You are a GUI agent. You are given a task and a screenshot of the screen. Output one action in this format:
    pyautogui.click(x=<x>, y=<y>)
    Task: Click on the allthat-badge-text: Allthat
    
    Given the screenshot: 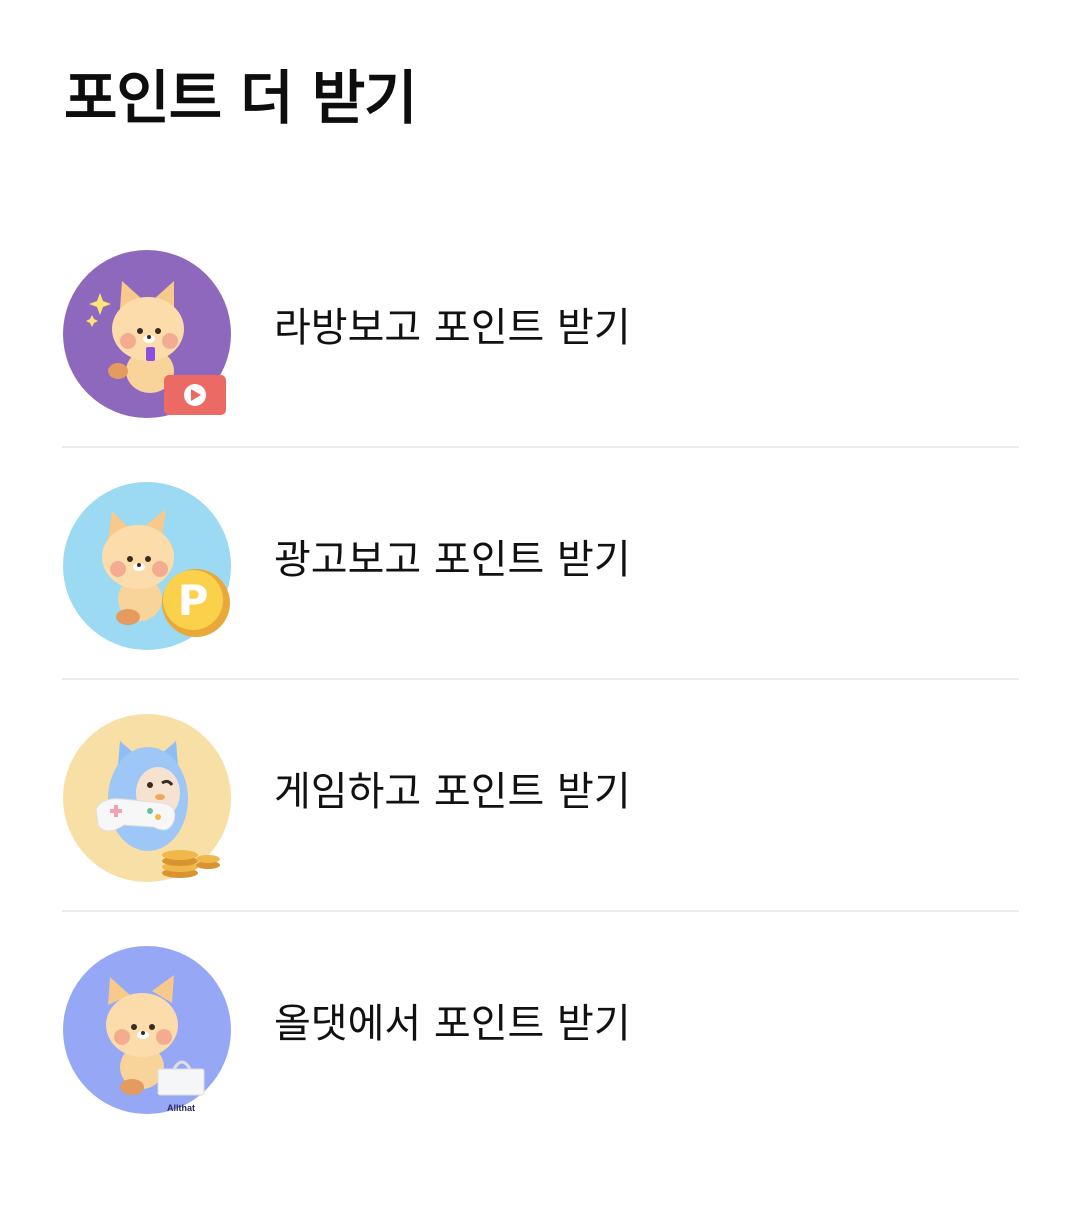 What is the action you would take?
    pyautogui.click(x=181, y=1108)
    